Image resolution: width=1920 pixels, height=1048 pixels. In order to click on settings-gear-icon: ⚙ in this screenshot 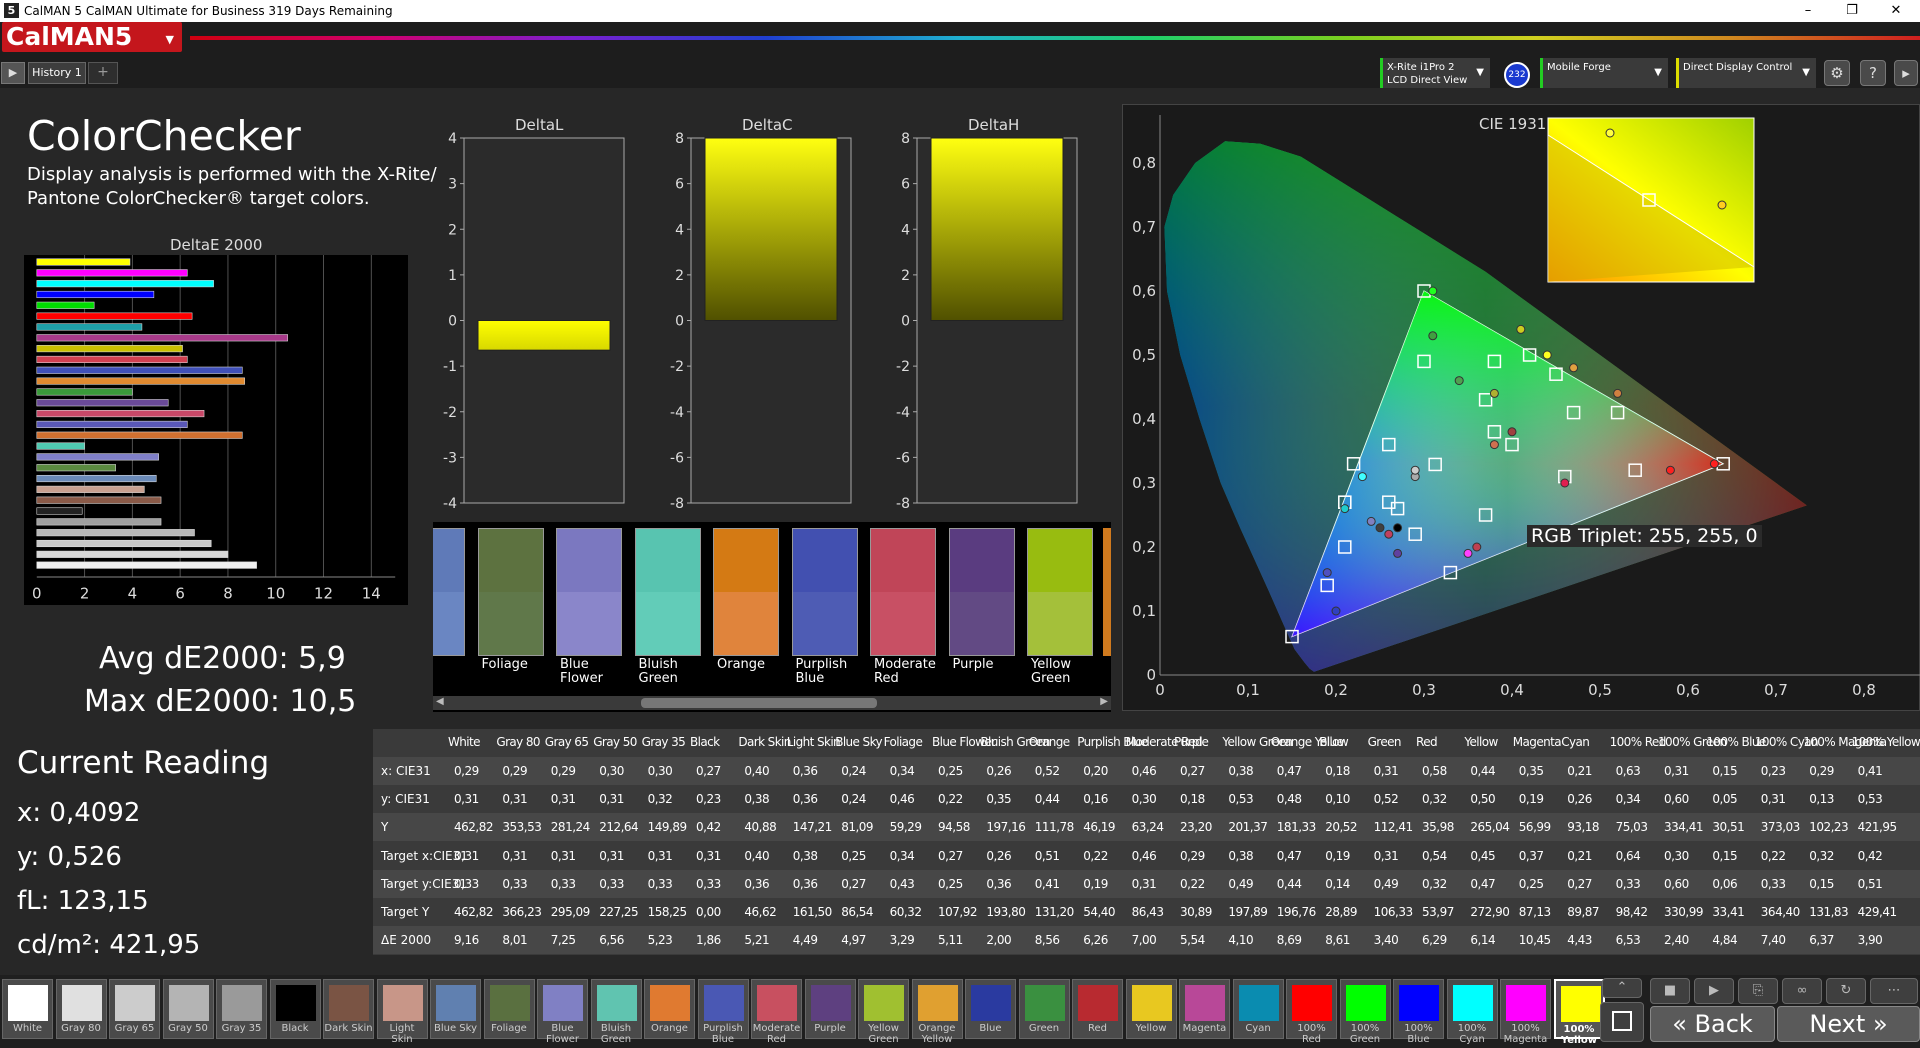, I will do `click(1837, 73)`.